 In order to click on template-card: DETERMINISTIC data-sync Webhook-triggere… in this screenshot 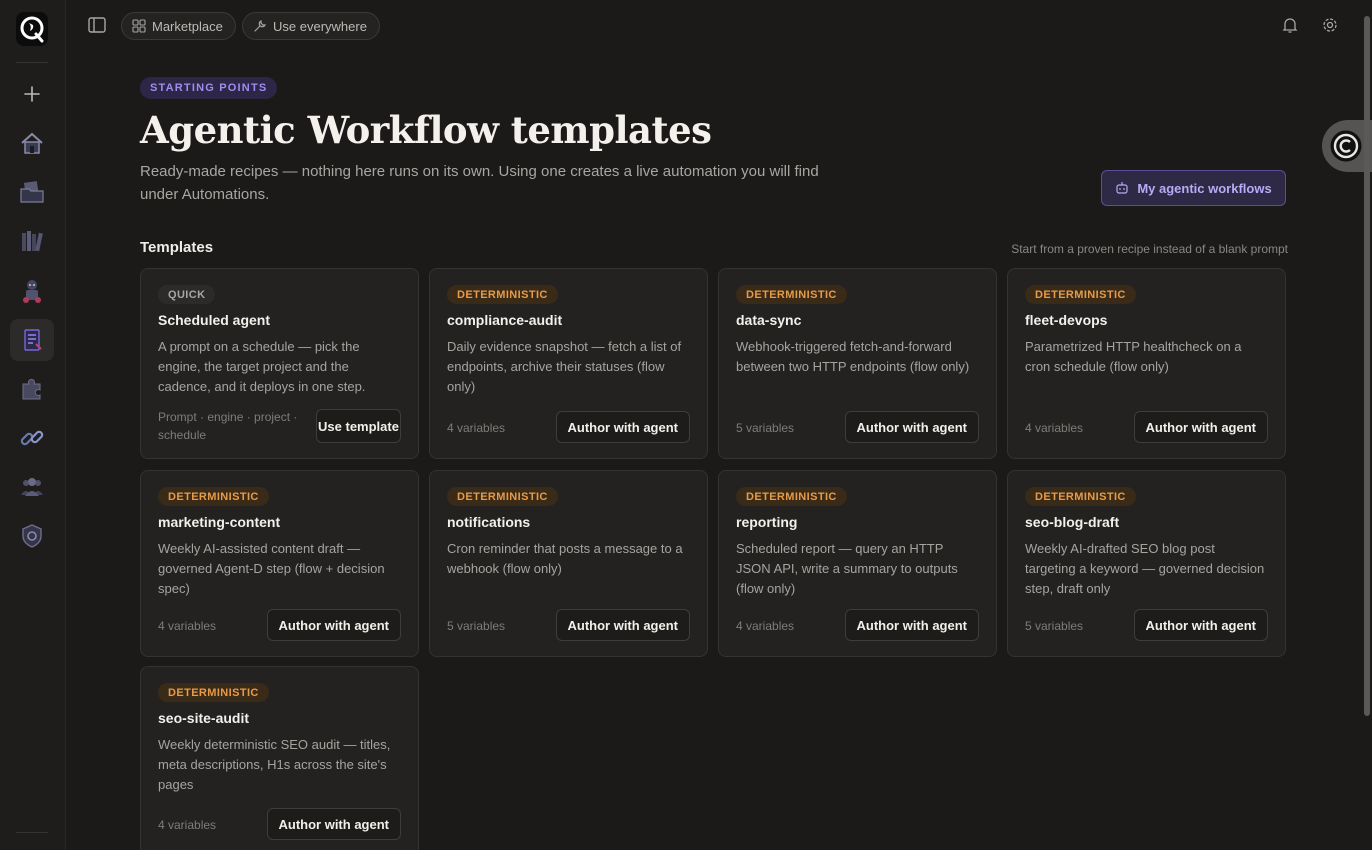, I will do `click(857, 363)`.